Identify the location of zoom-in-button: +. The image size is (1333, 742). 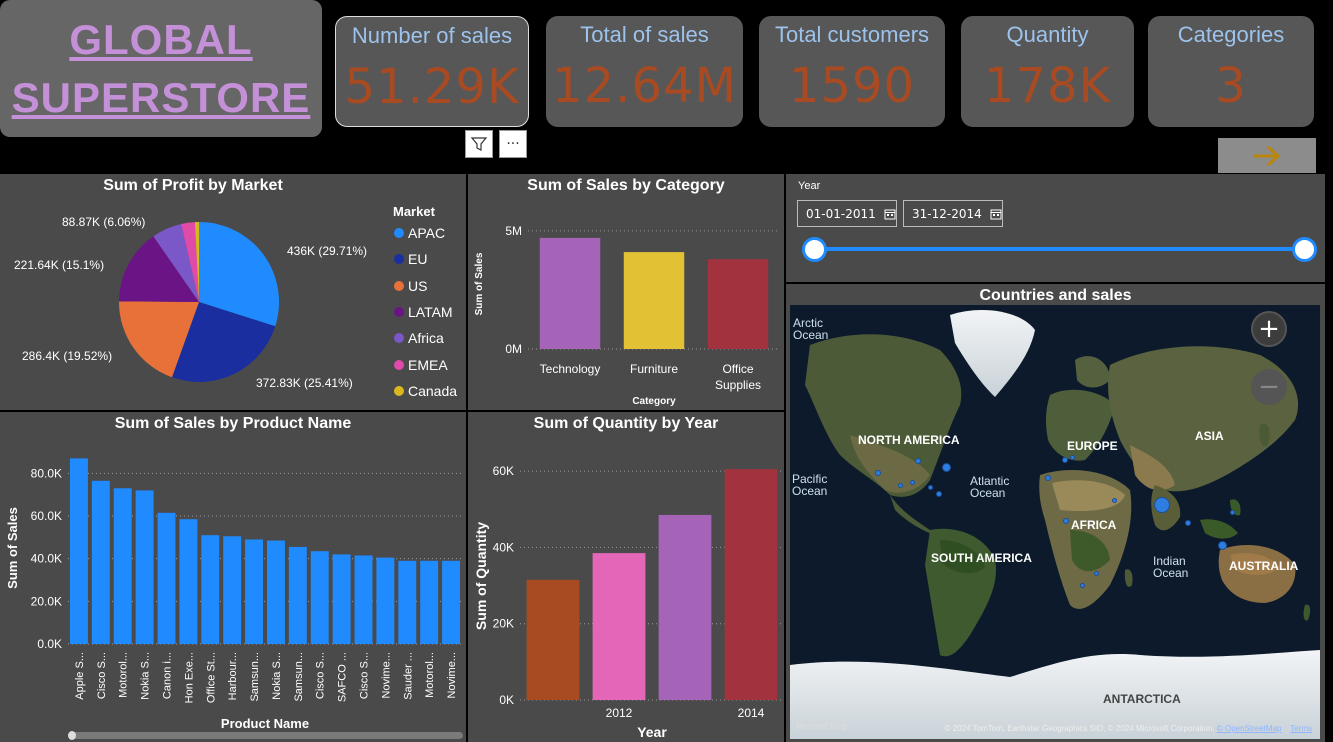
(1269, 329).